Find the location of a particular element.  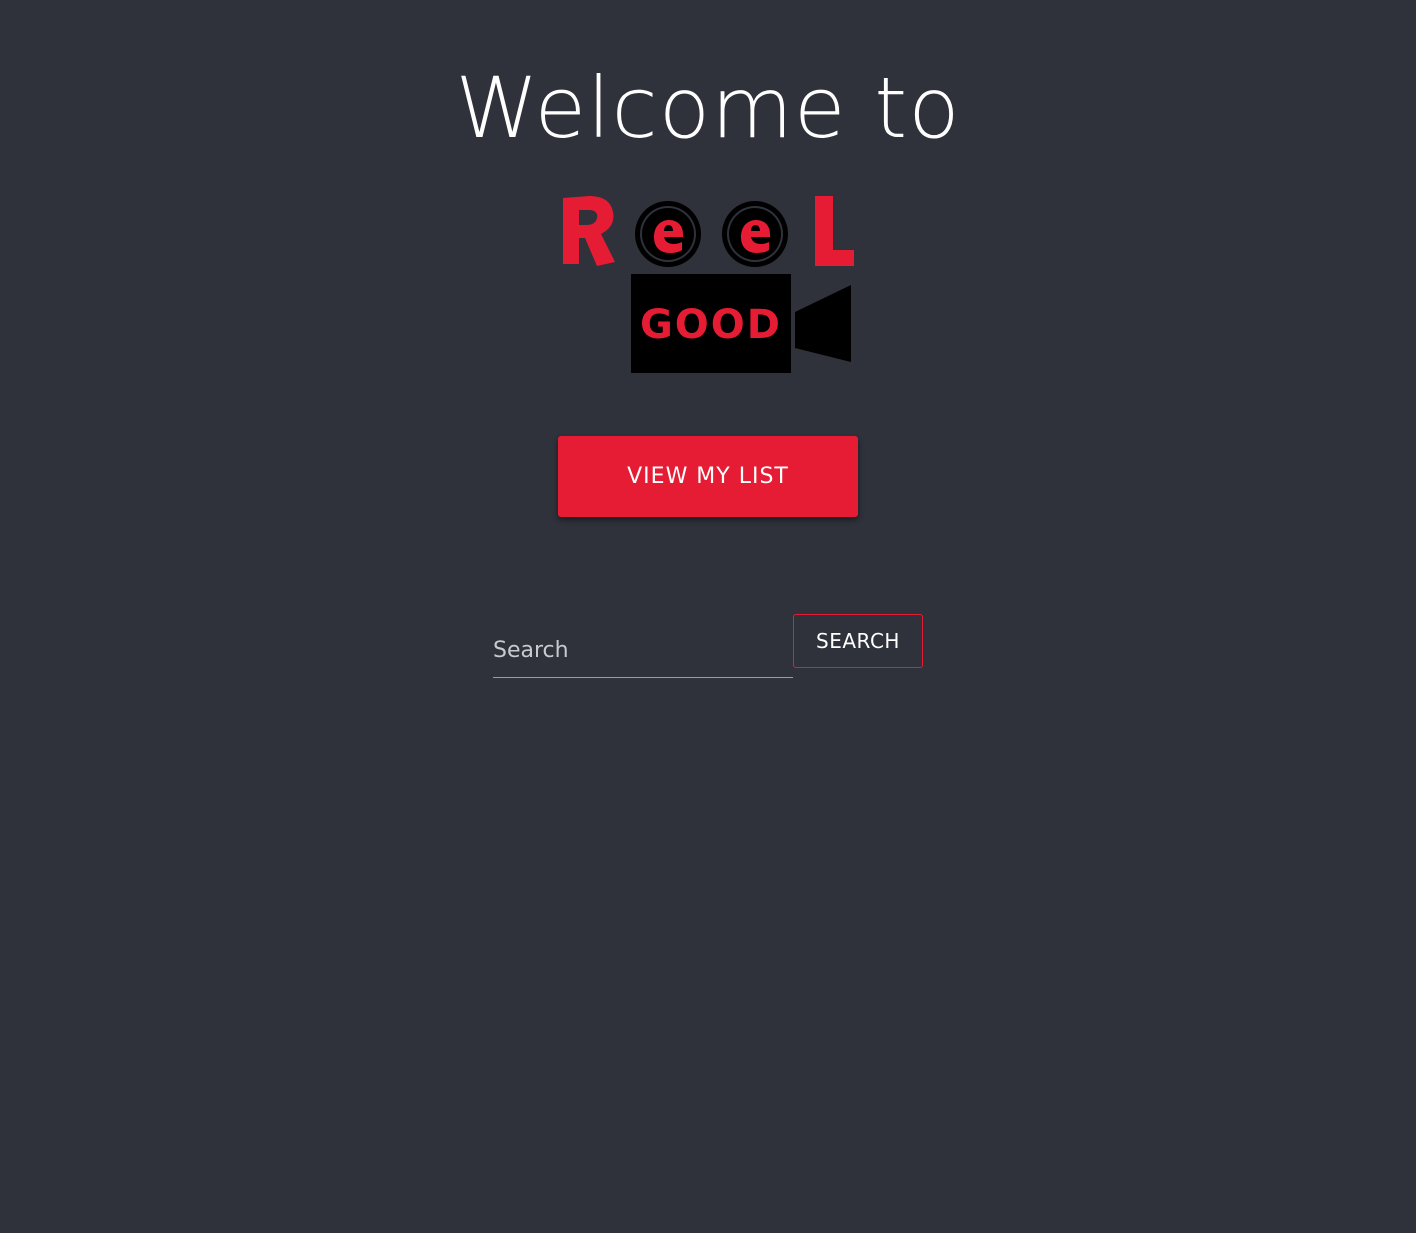

welcome-heading: Welcome to is located at coordinates (708, 108).